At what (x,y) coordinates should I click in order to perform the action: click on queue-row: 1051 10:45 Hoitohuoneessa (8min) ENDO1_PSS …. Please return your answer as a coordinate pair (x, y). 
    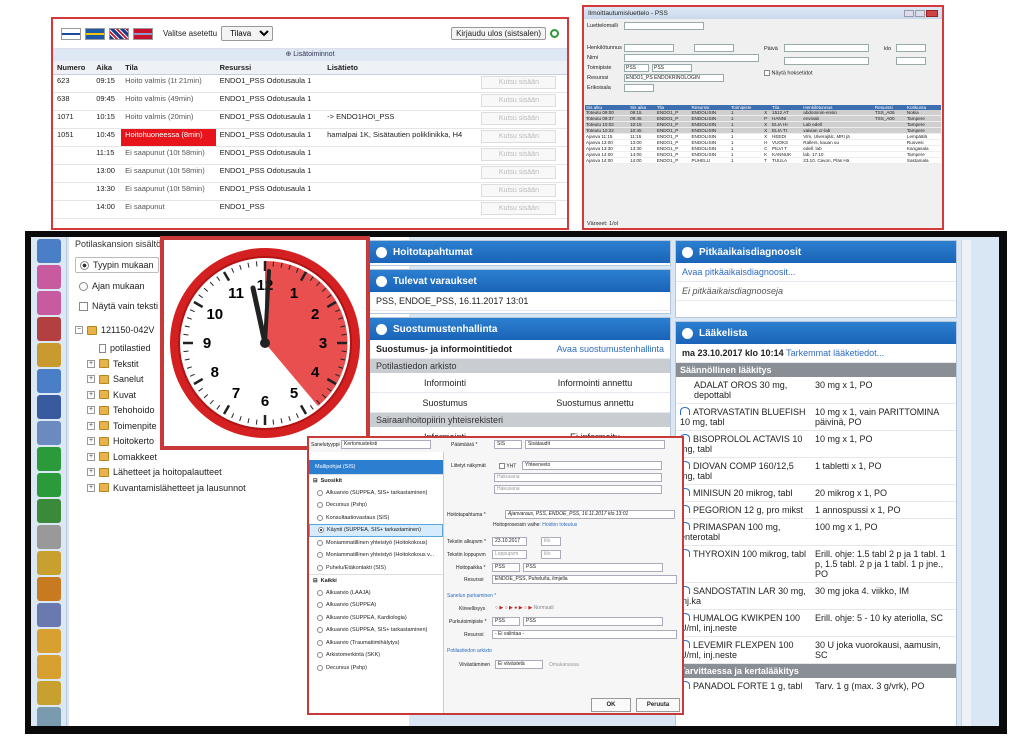
    Looking at the image, I should click on (310, 137).